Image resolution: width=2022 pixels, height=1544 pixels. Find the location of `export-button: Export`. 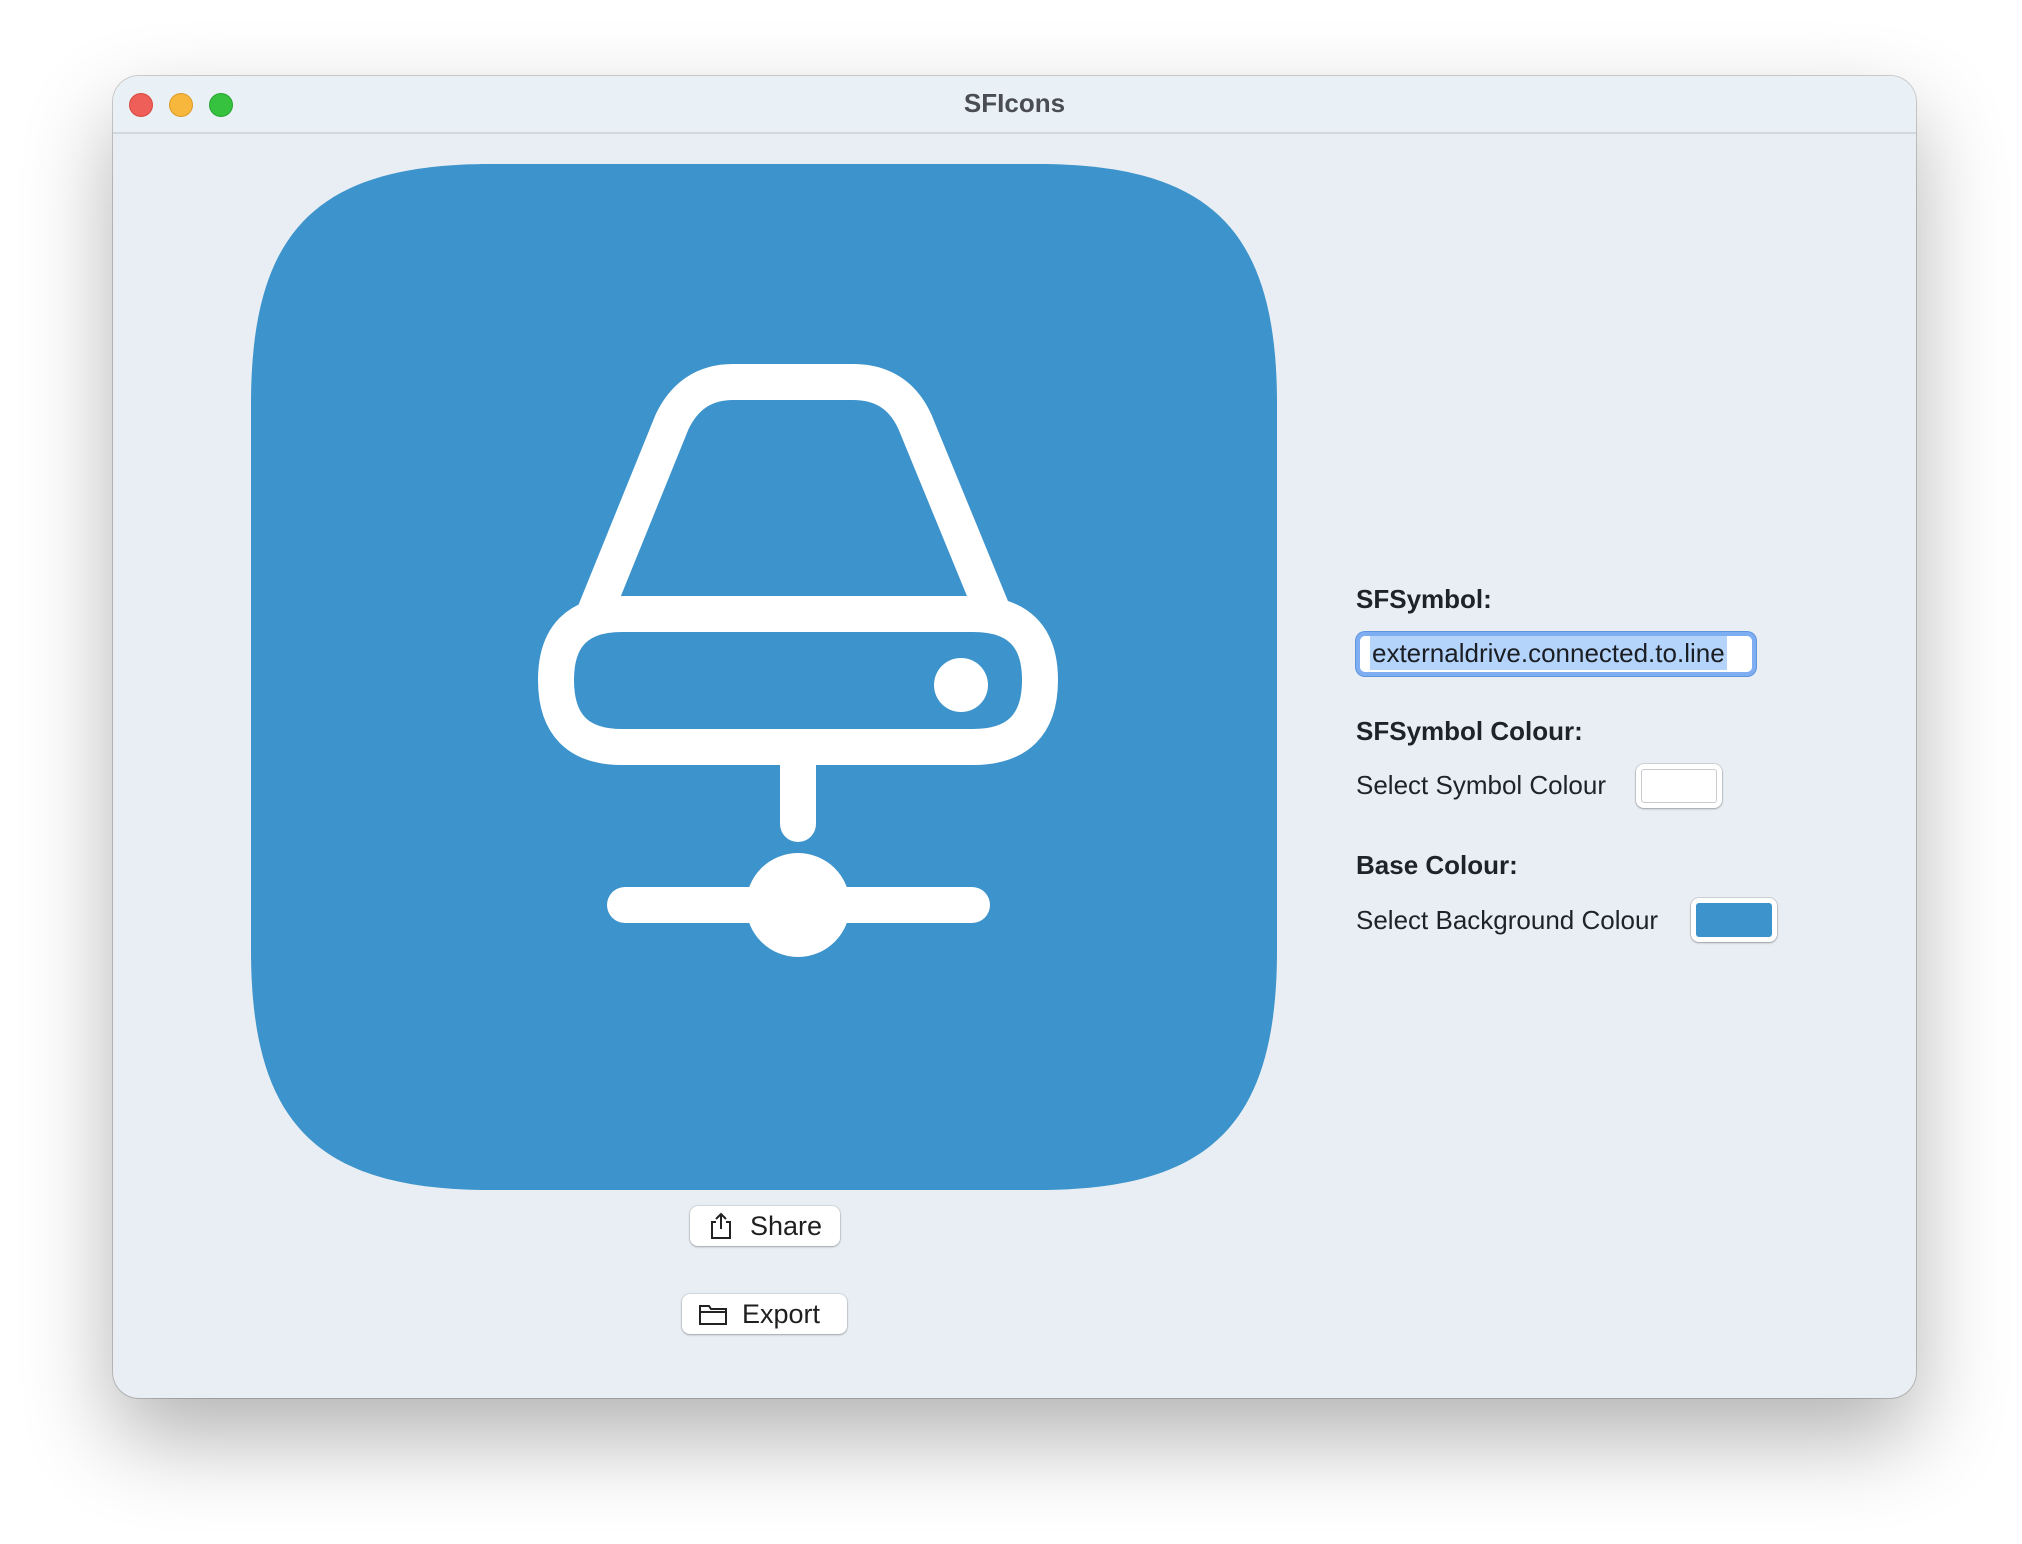

export-button: Export is located at coordinates (764, 1314).